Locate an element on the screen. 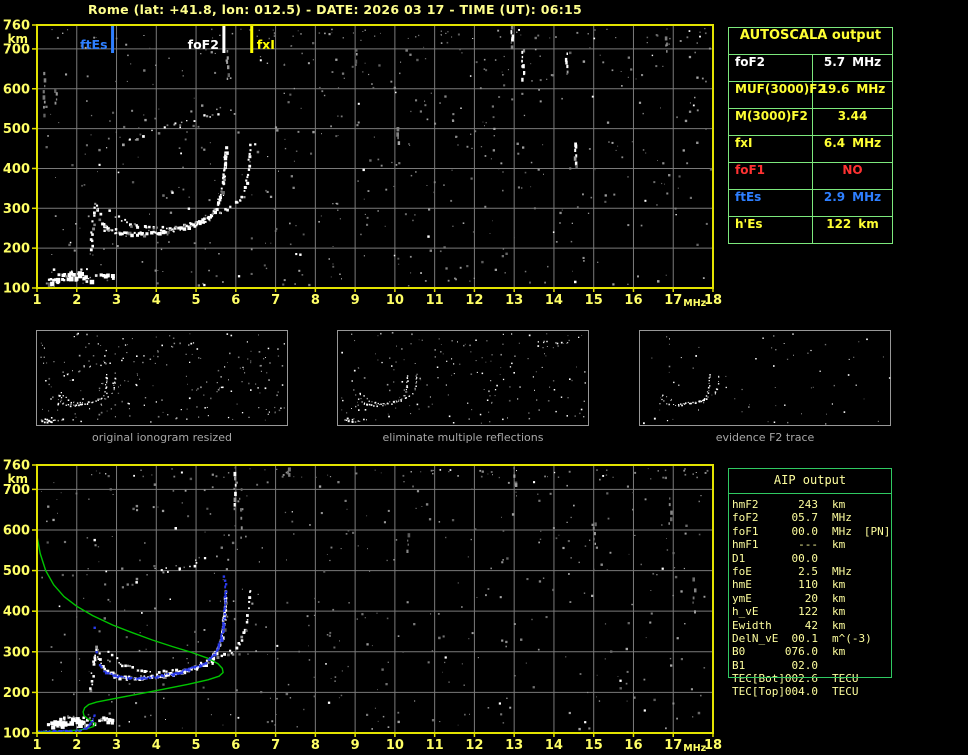 The image size is (968, 755). x-axis-unit-label: MHz is located at coordinates (694, 303).